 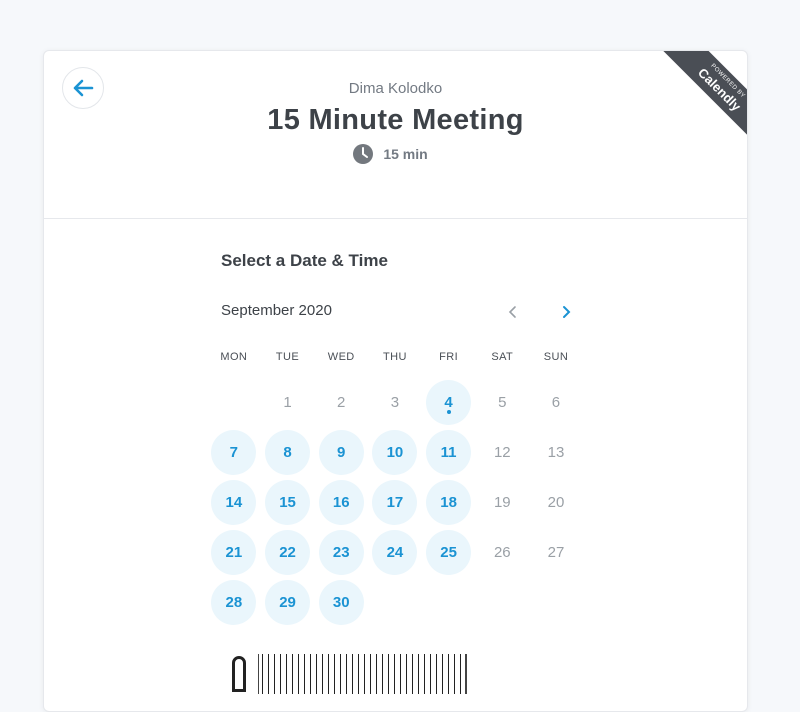 I want to click on day-button: 29, so click(x=288, y=602).